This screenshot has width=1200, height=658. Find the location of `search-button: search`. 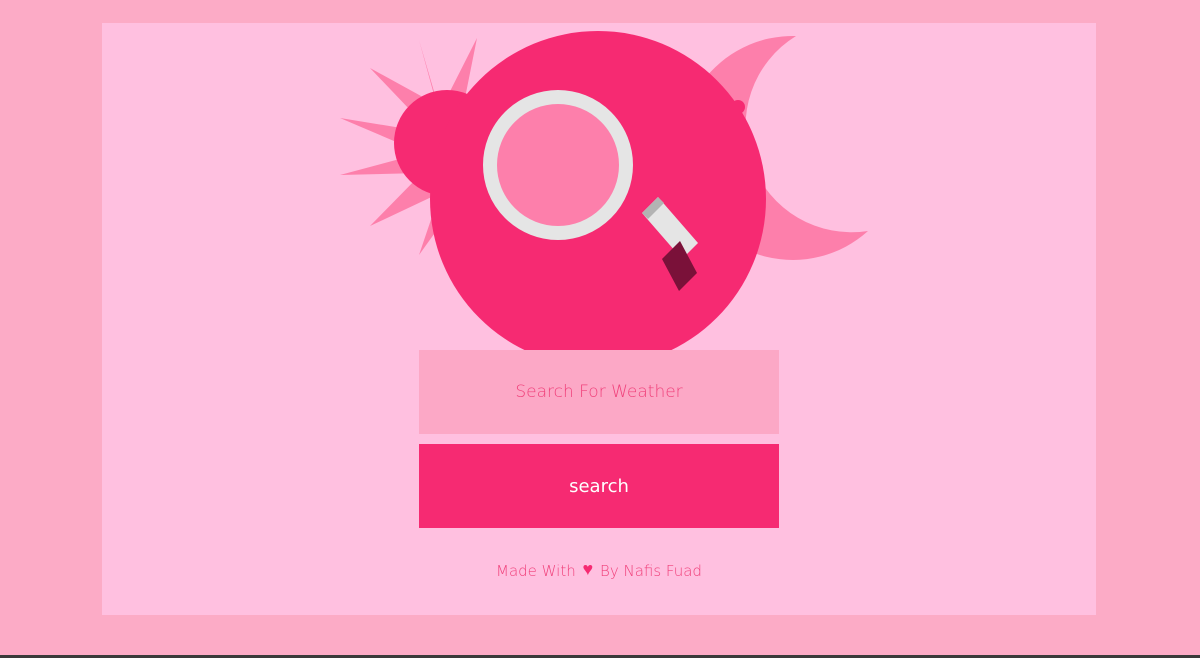

search-button: search is located at coordinates (599, 486).